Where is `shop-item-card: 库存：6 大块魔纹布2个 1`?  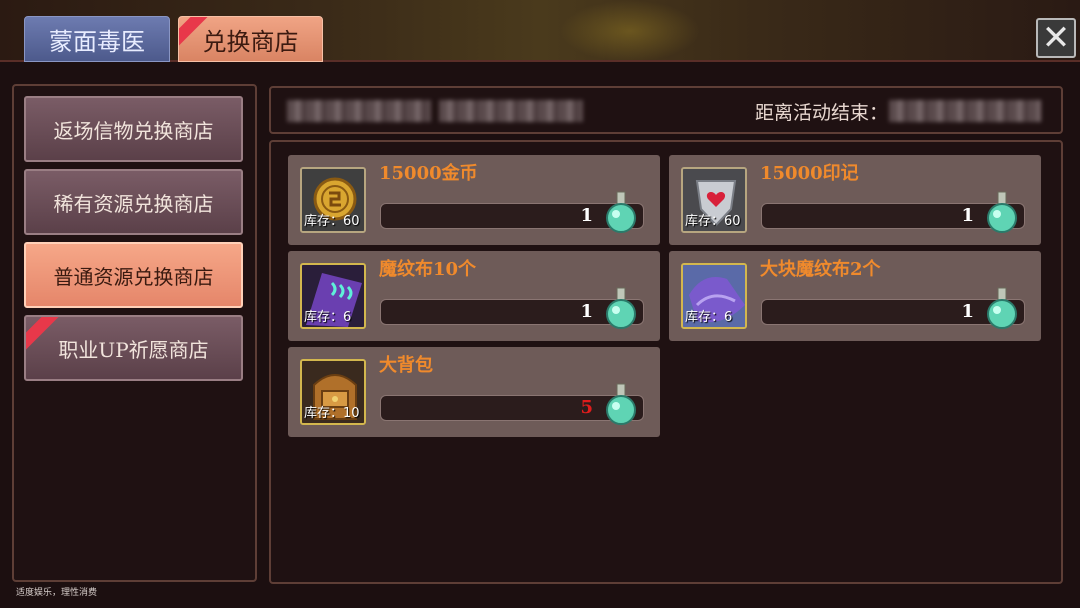
shop-item-card: 库存：6 大块魔纹布2个 1 is located at coordinates (855, 296).